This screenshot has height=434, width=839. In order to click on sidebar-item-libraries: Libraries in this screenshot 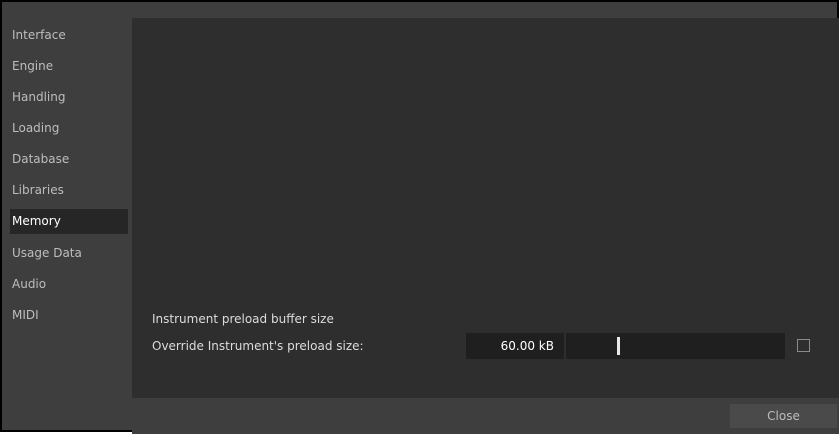, I will do `click(69, 190)`.